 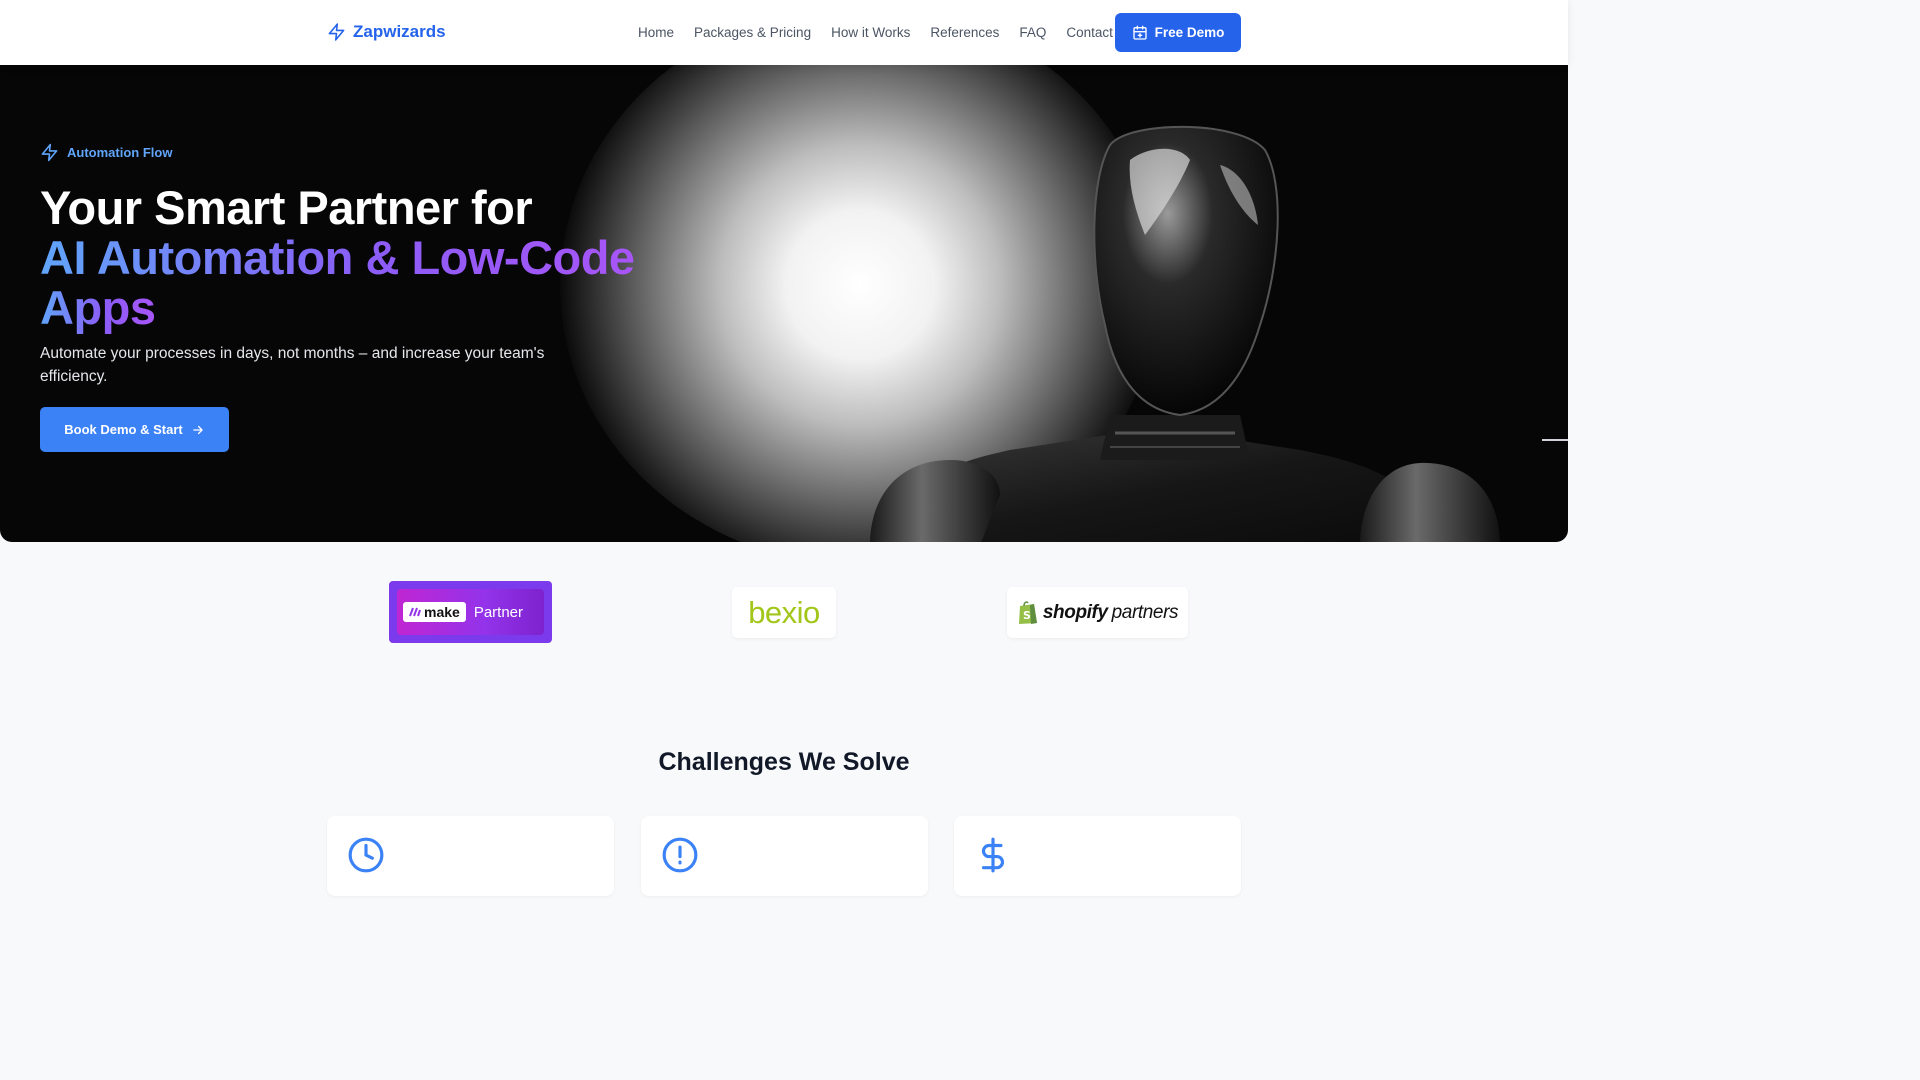 What do you see at coordinates (680, 855) in the screenshot?
I see `alert-circle-icon` at bounding box center [680, 855].